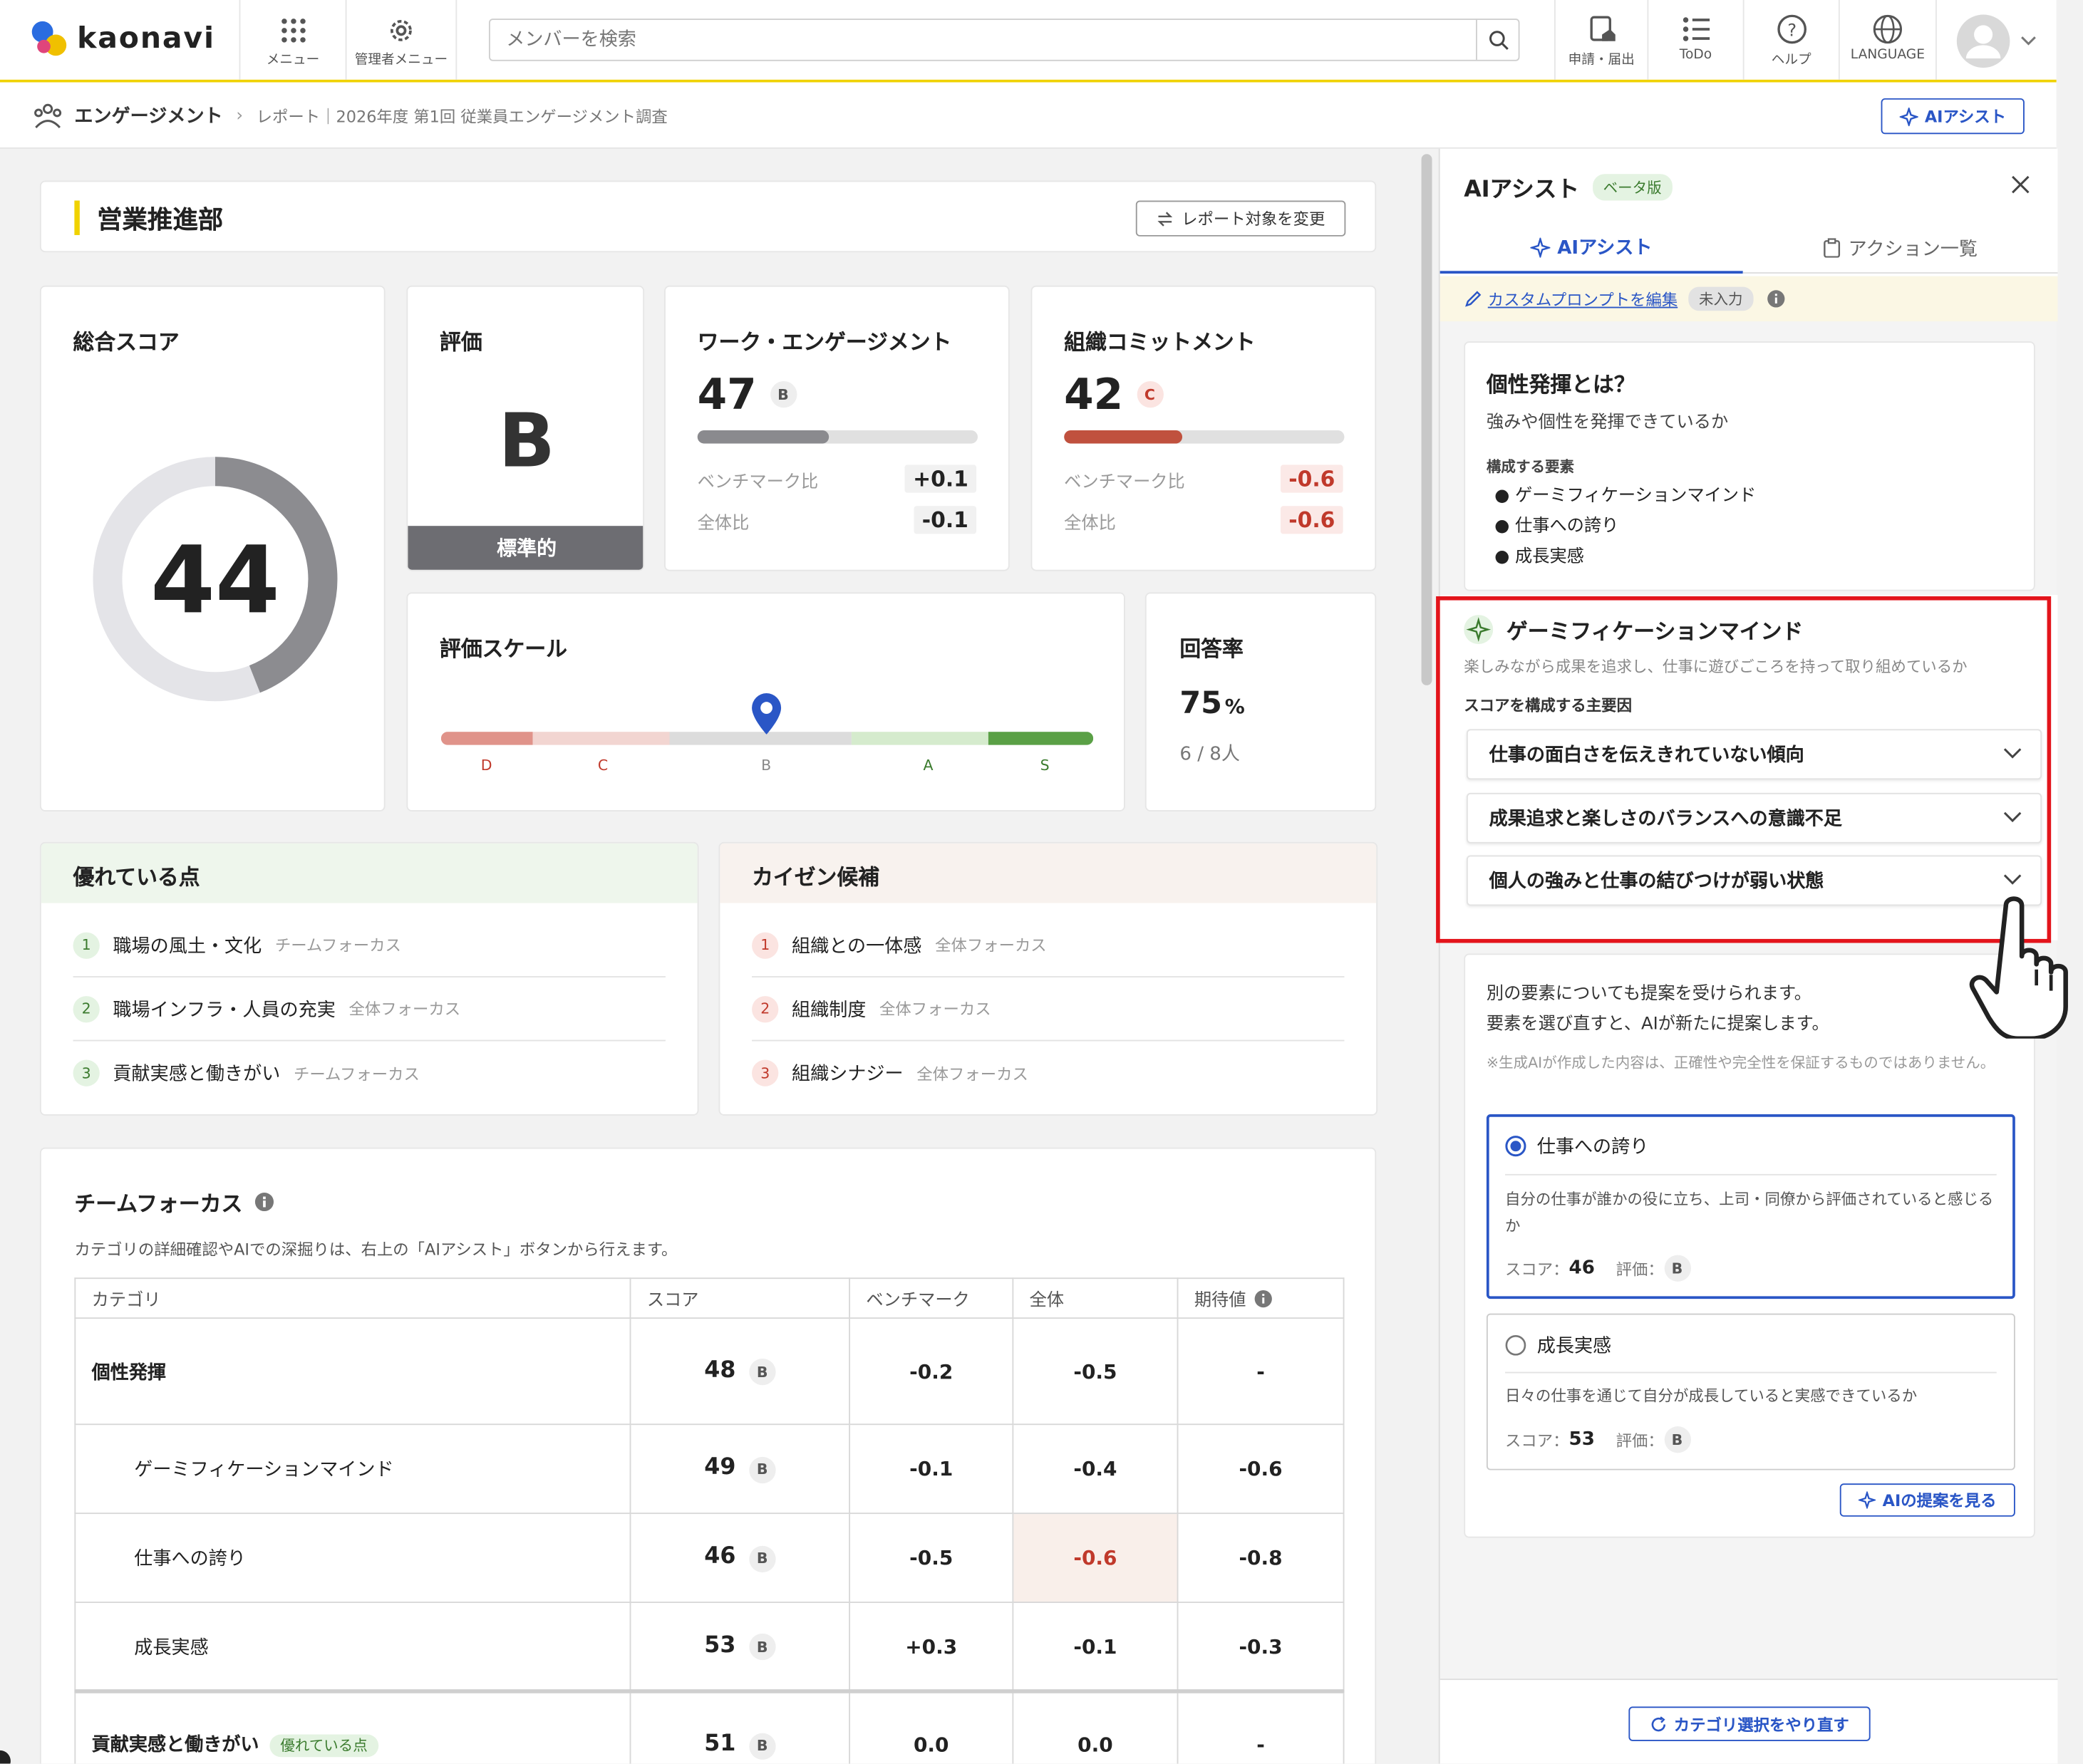 Image resolution: width=2083 pixels, height=1764 pixels. Describe the element at coordinates (708, 216) in the screenshot. I see `department-header: 営業推進部 レポート対象を変更` at that location.